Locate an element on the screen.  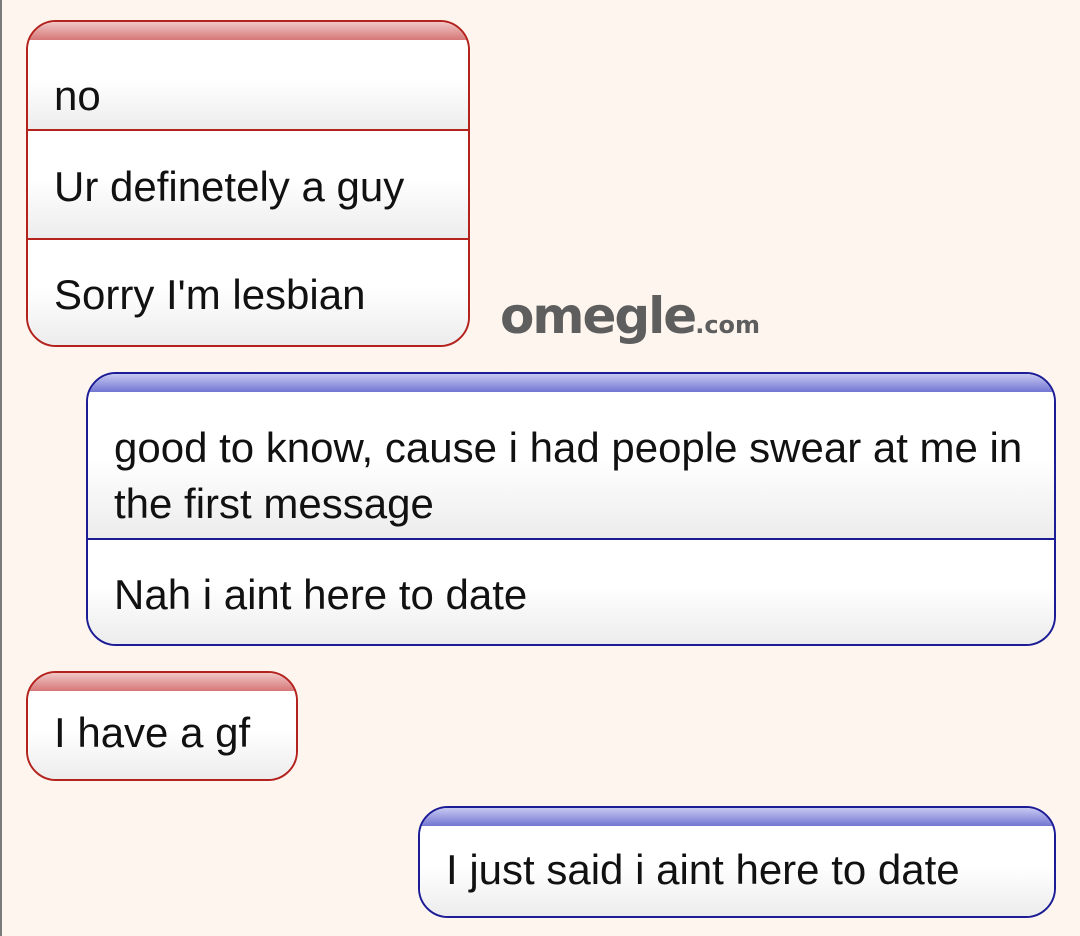
stranger-message: I have a gf is located at coordinates (162, 735).